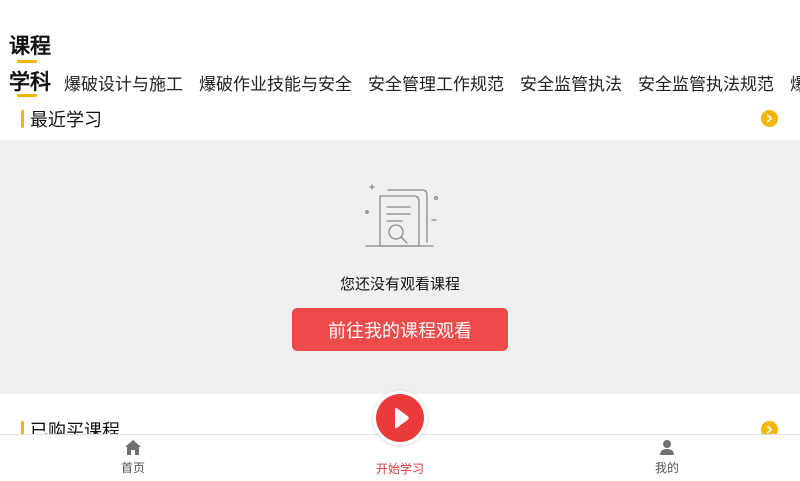 Image resolution: width=800 pixels, height=481 pixels. What do you see at coordinates (22, 119) in the screenshot?
I see `section-accent-bar` at bounding box center [22, 119].